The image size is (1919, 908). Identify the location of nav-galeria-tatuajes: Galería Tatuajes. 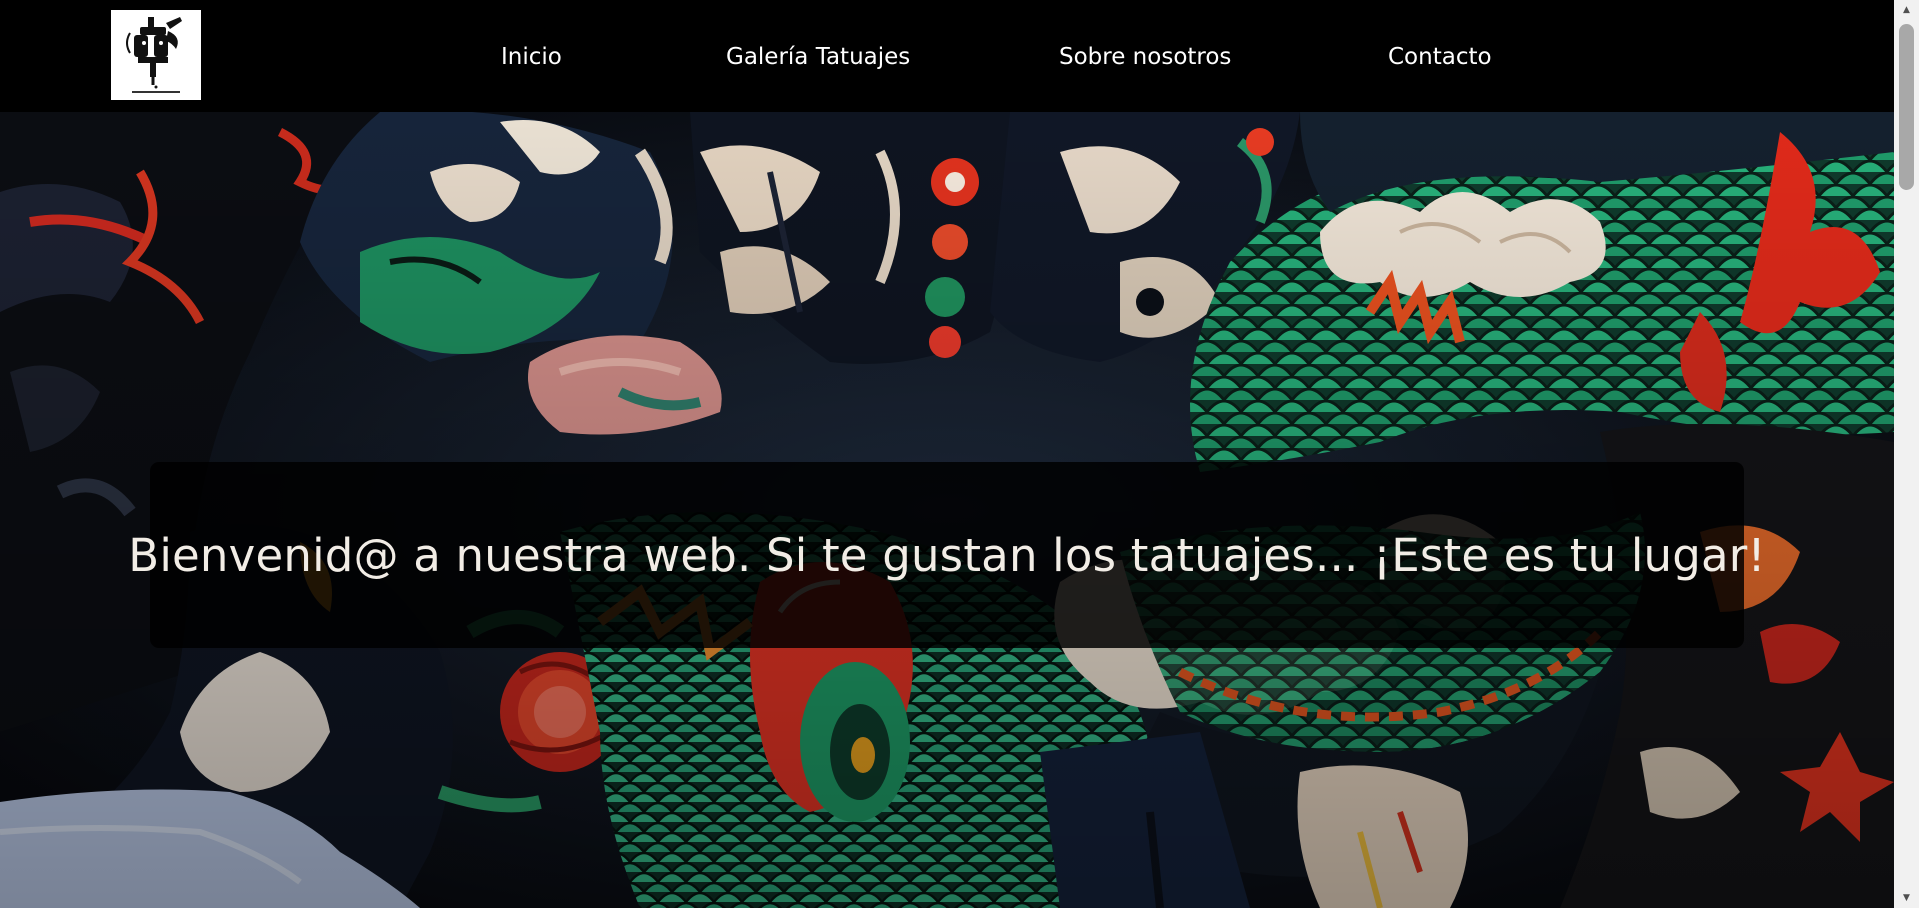
(818, 57).